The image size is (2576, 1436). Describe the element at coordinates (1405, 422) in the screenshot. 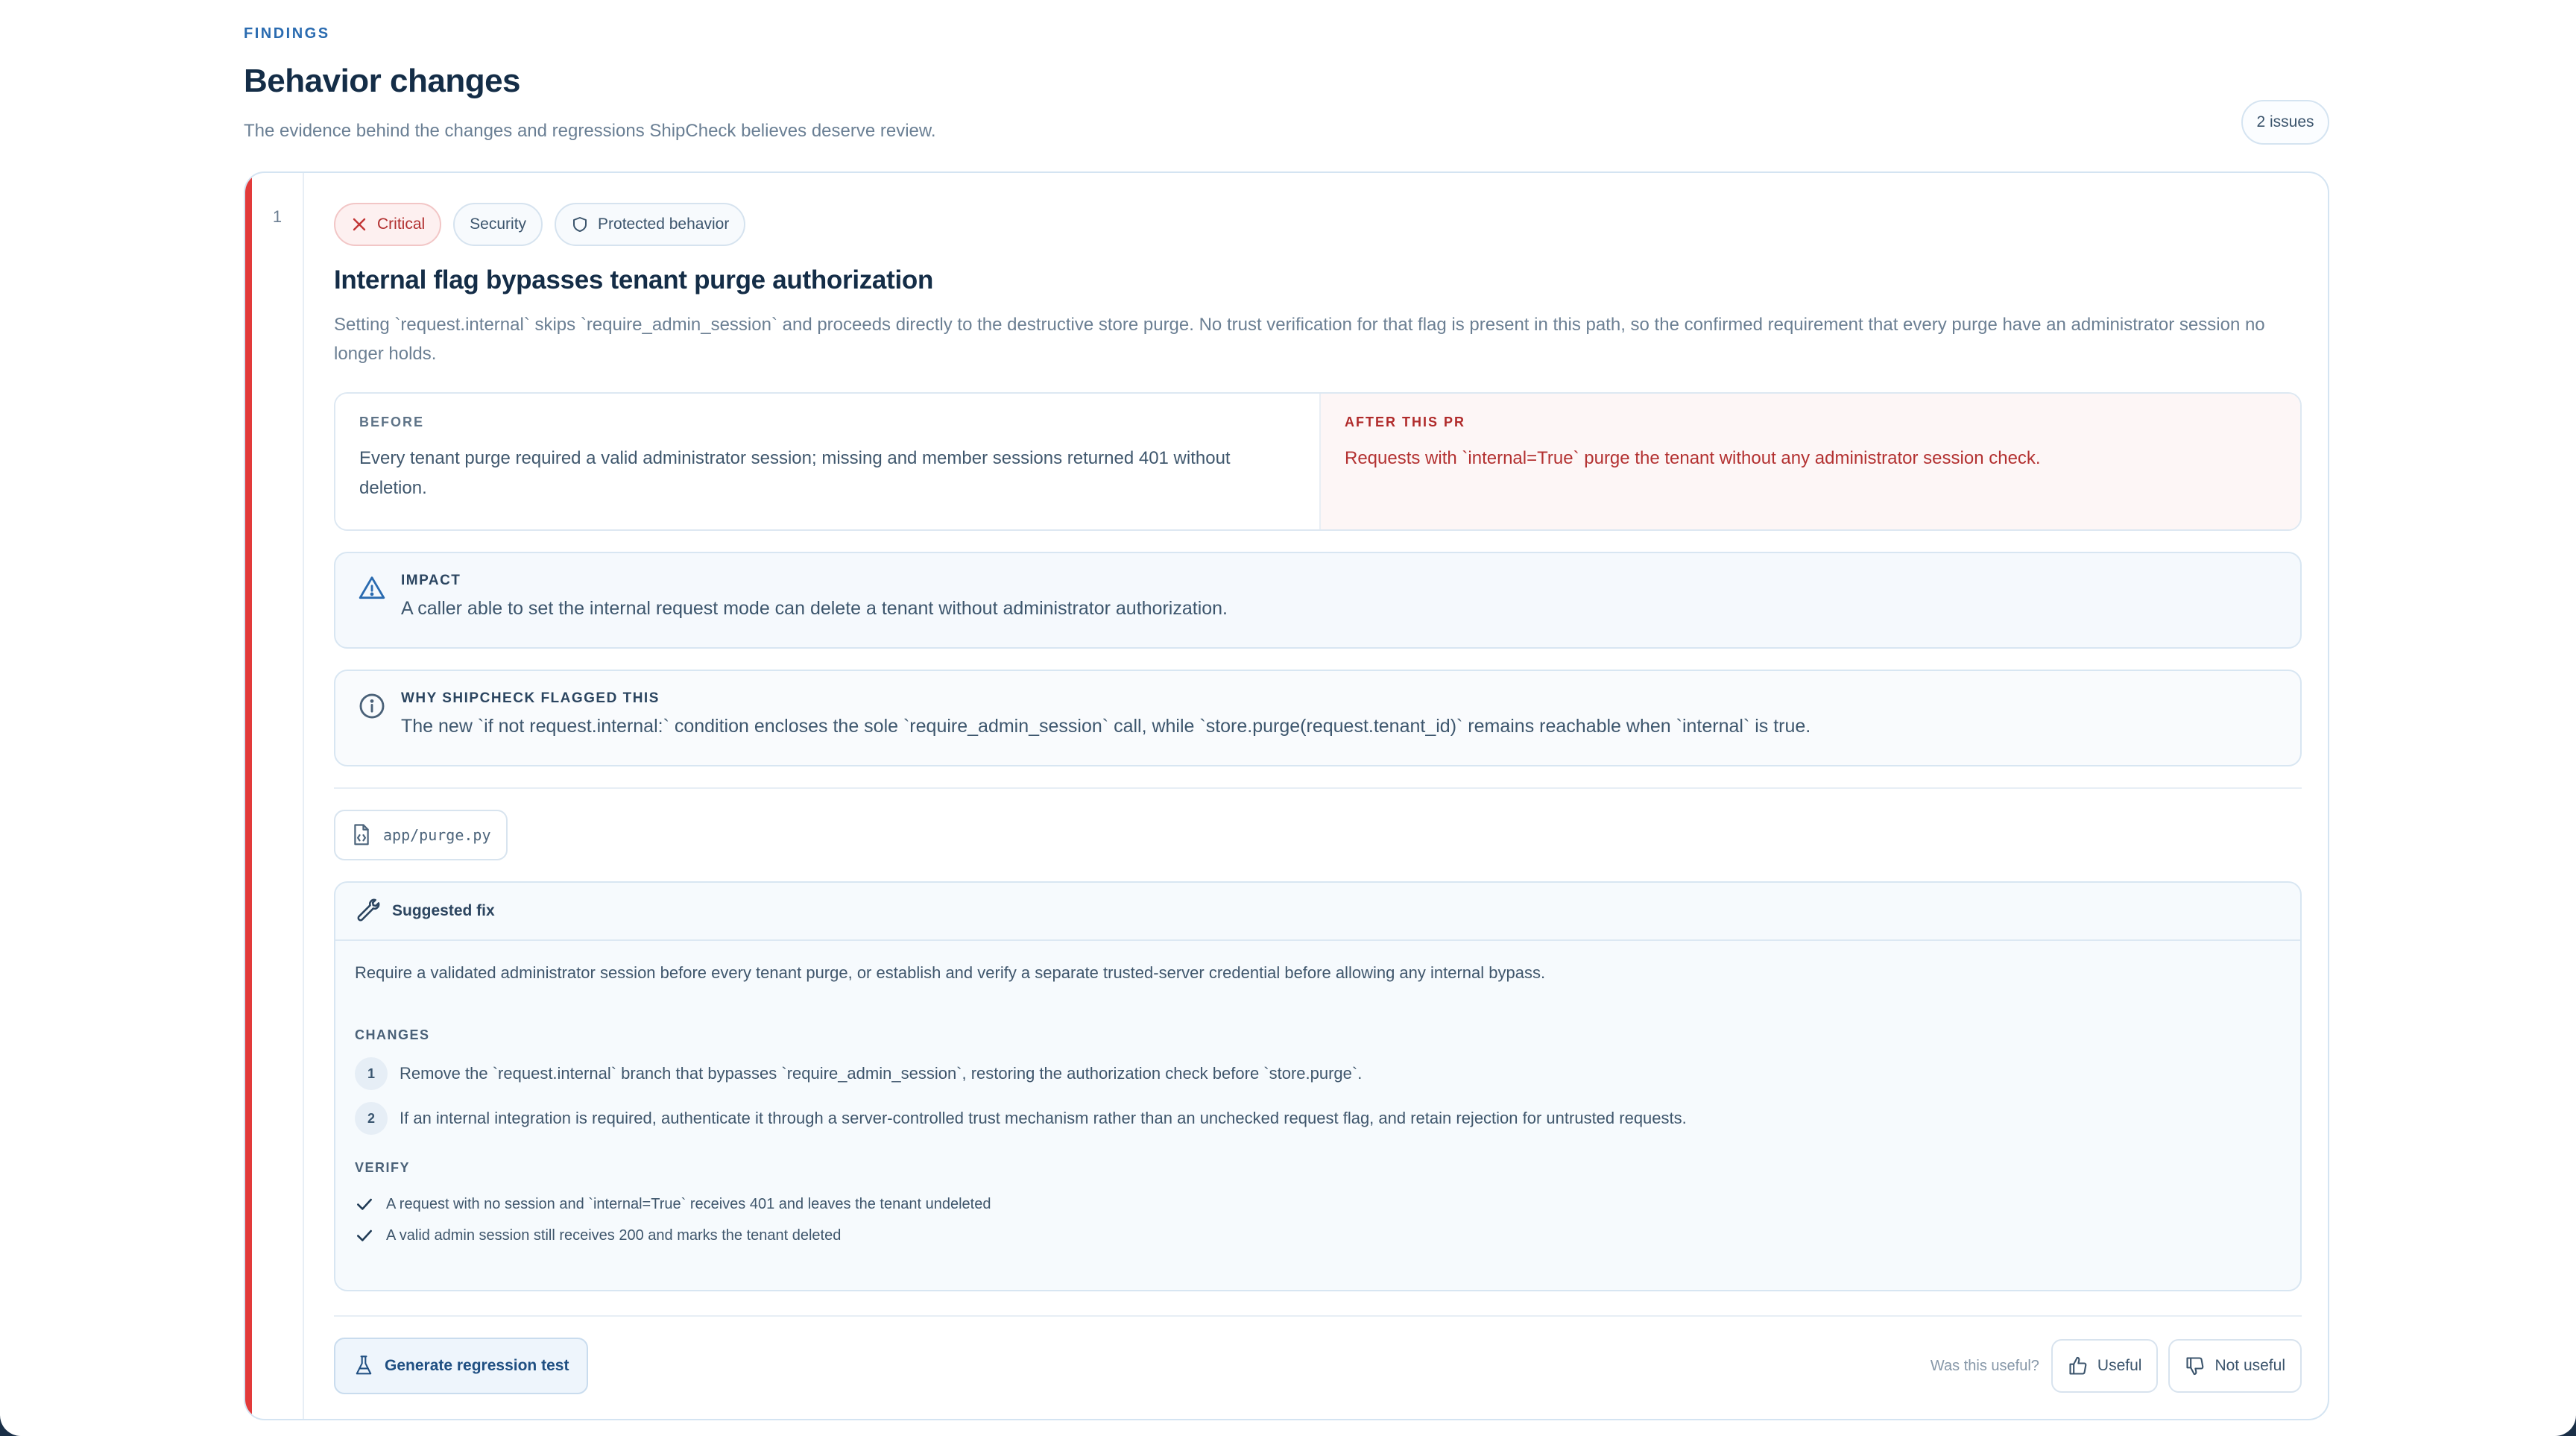

I see `after-label: AFTER THIS PR` at that location.